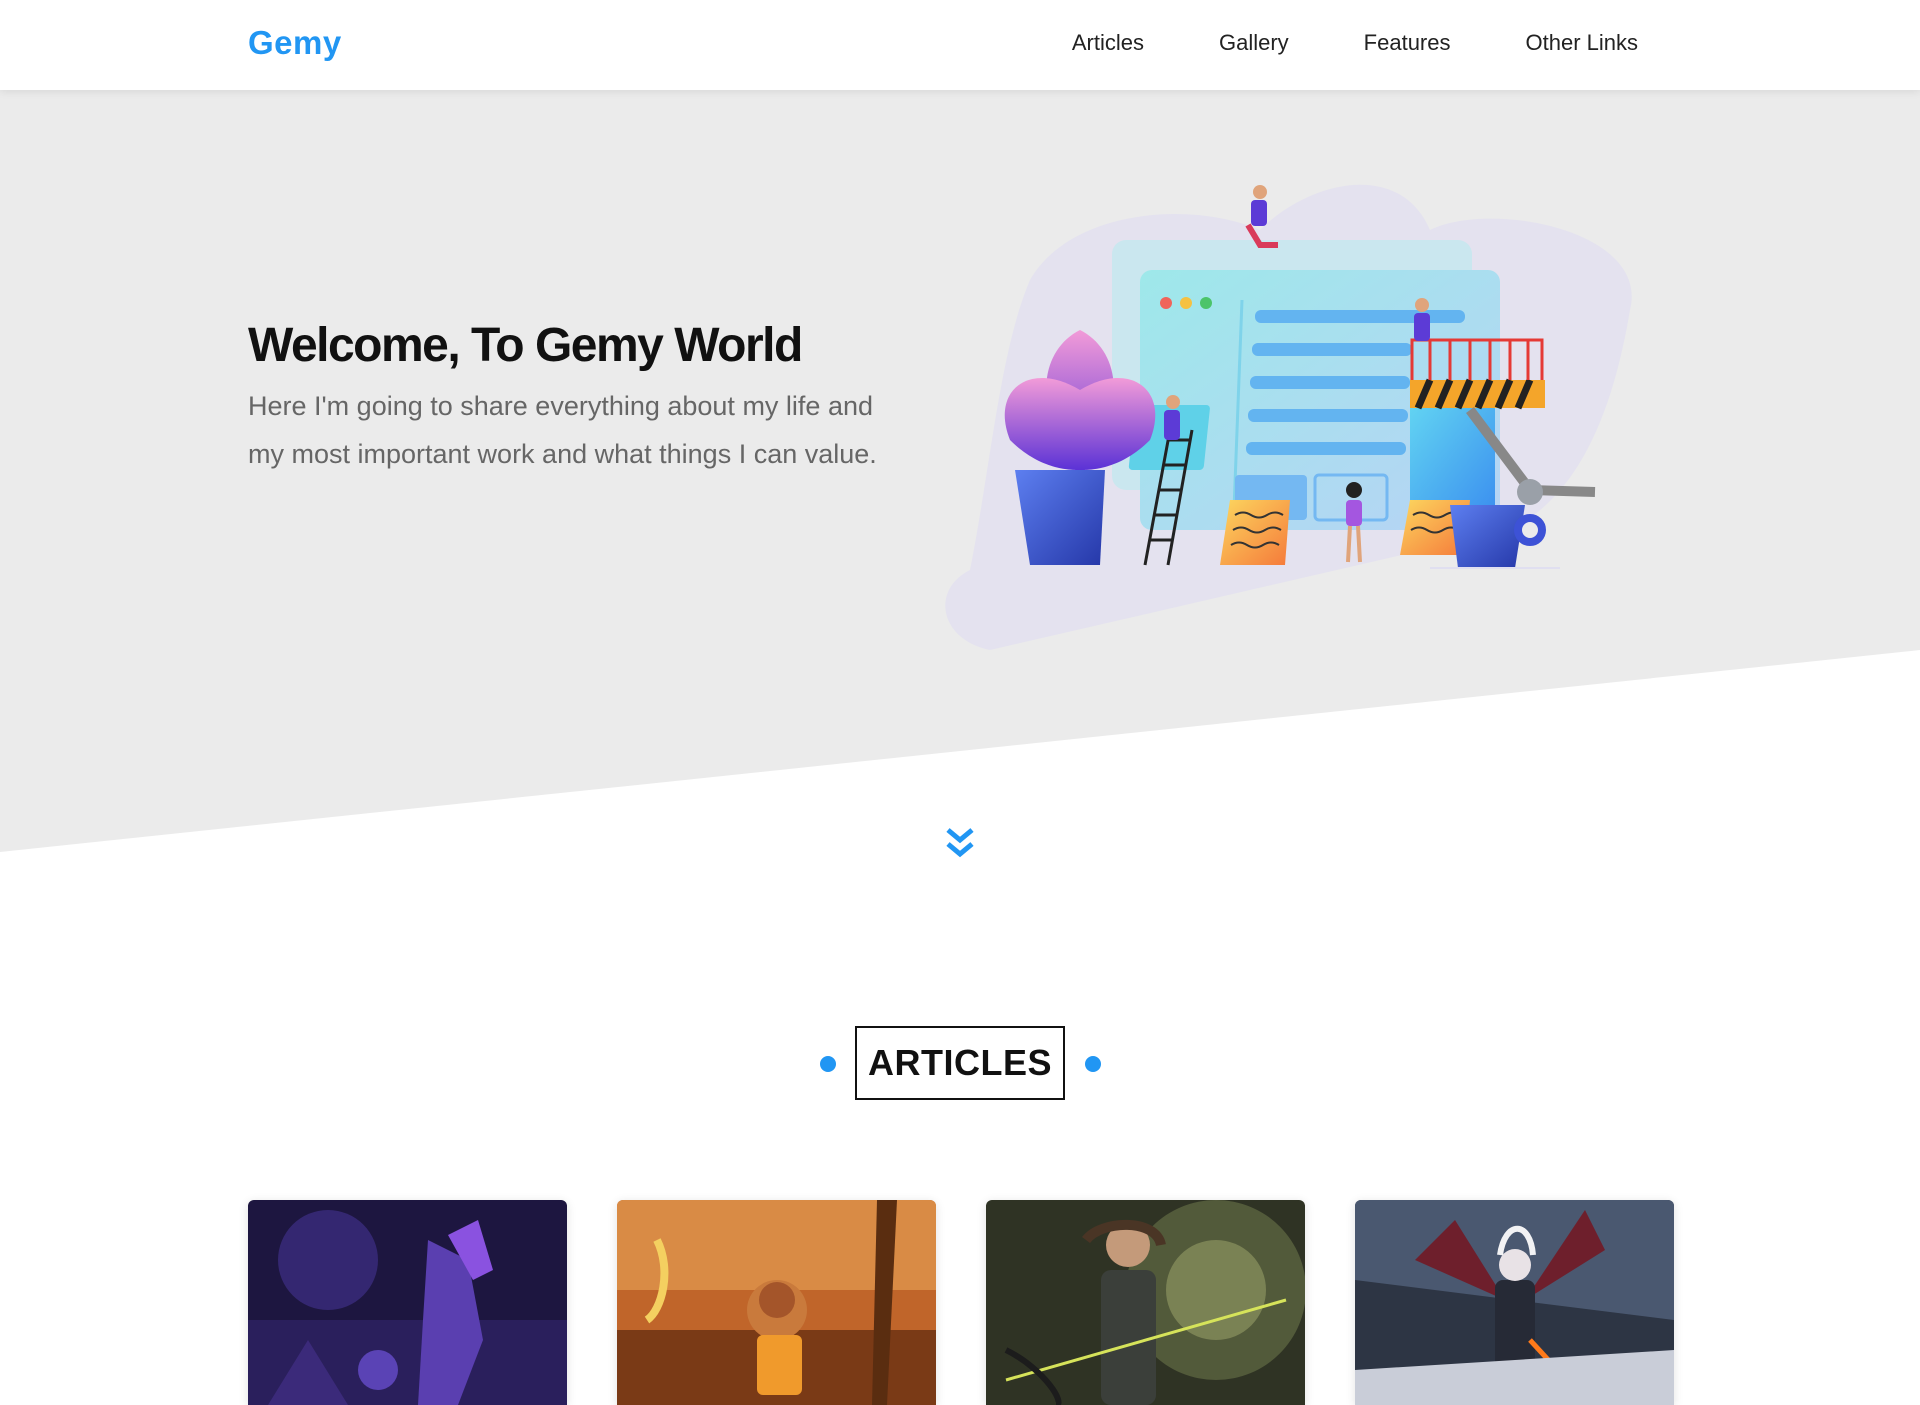 Image resolution: width=1920 pixels, height=1405 pixels. I want to click on heading-dot-right, so click(1093, 1064).